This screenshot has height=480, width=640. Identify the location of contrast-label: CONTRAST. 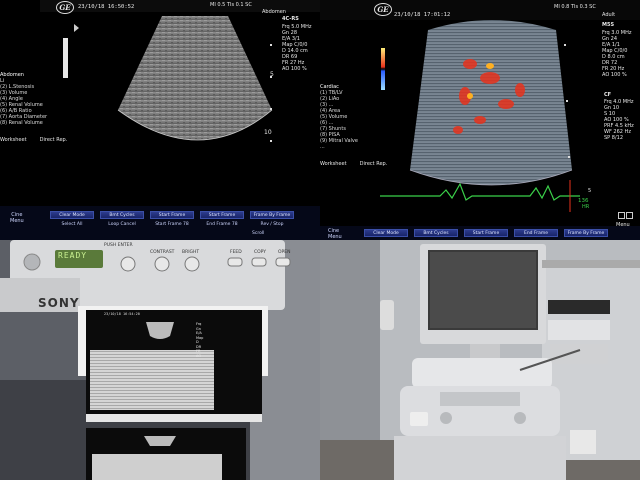
(162, 252).